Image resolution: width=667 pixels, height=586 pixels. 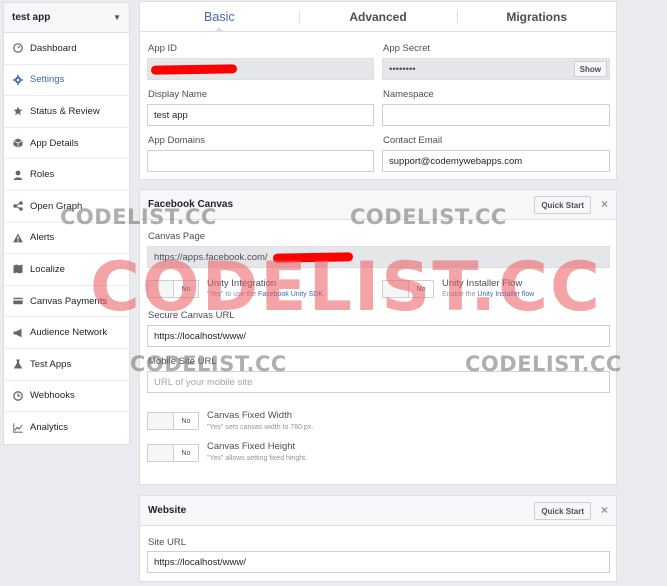 I want to click on canvas-section-title: Facebook Canvas, so click(x=191, y=204).